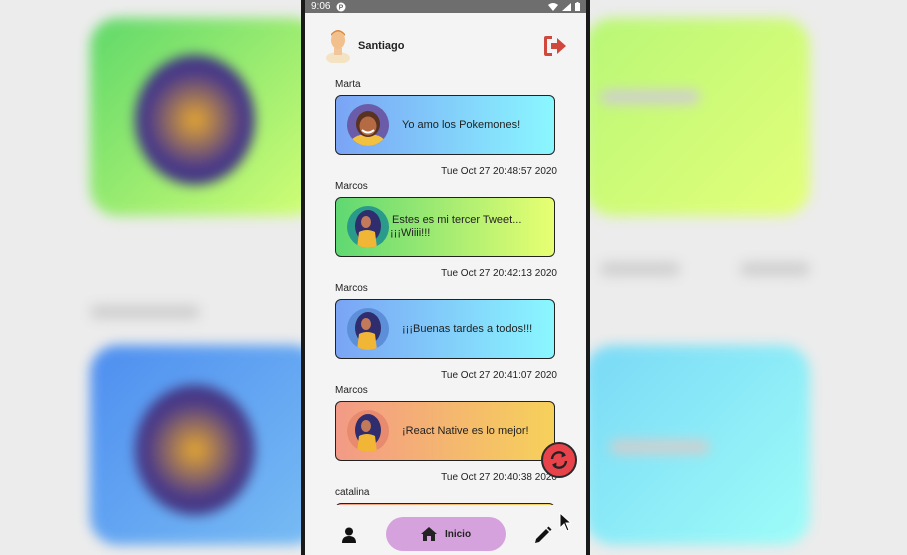 This screenshot has width=907, height=555. I want to click on post-card: ¡¡¡Buenas tardes a todos!!!, so click(445, 329).